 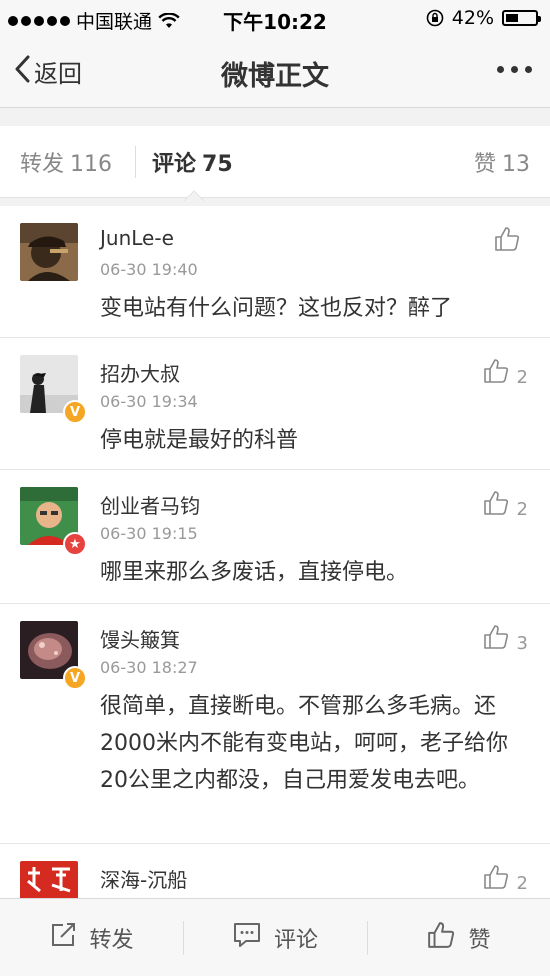 What do you see at coordinates (435, 18) in the screenshot?
I see `orientation-lock-icon` at bounding box center [435, 18].